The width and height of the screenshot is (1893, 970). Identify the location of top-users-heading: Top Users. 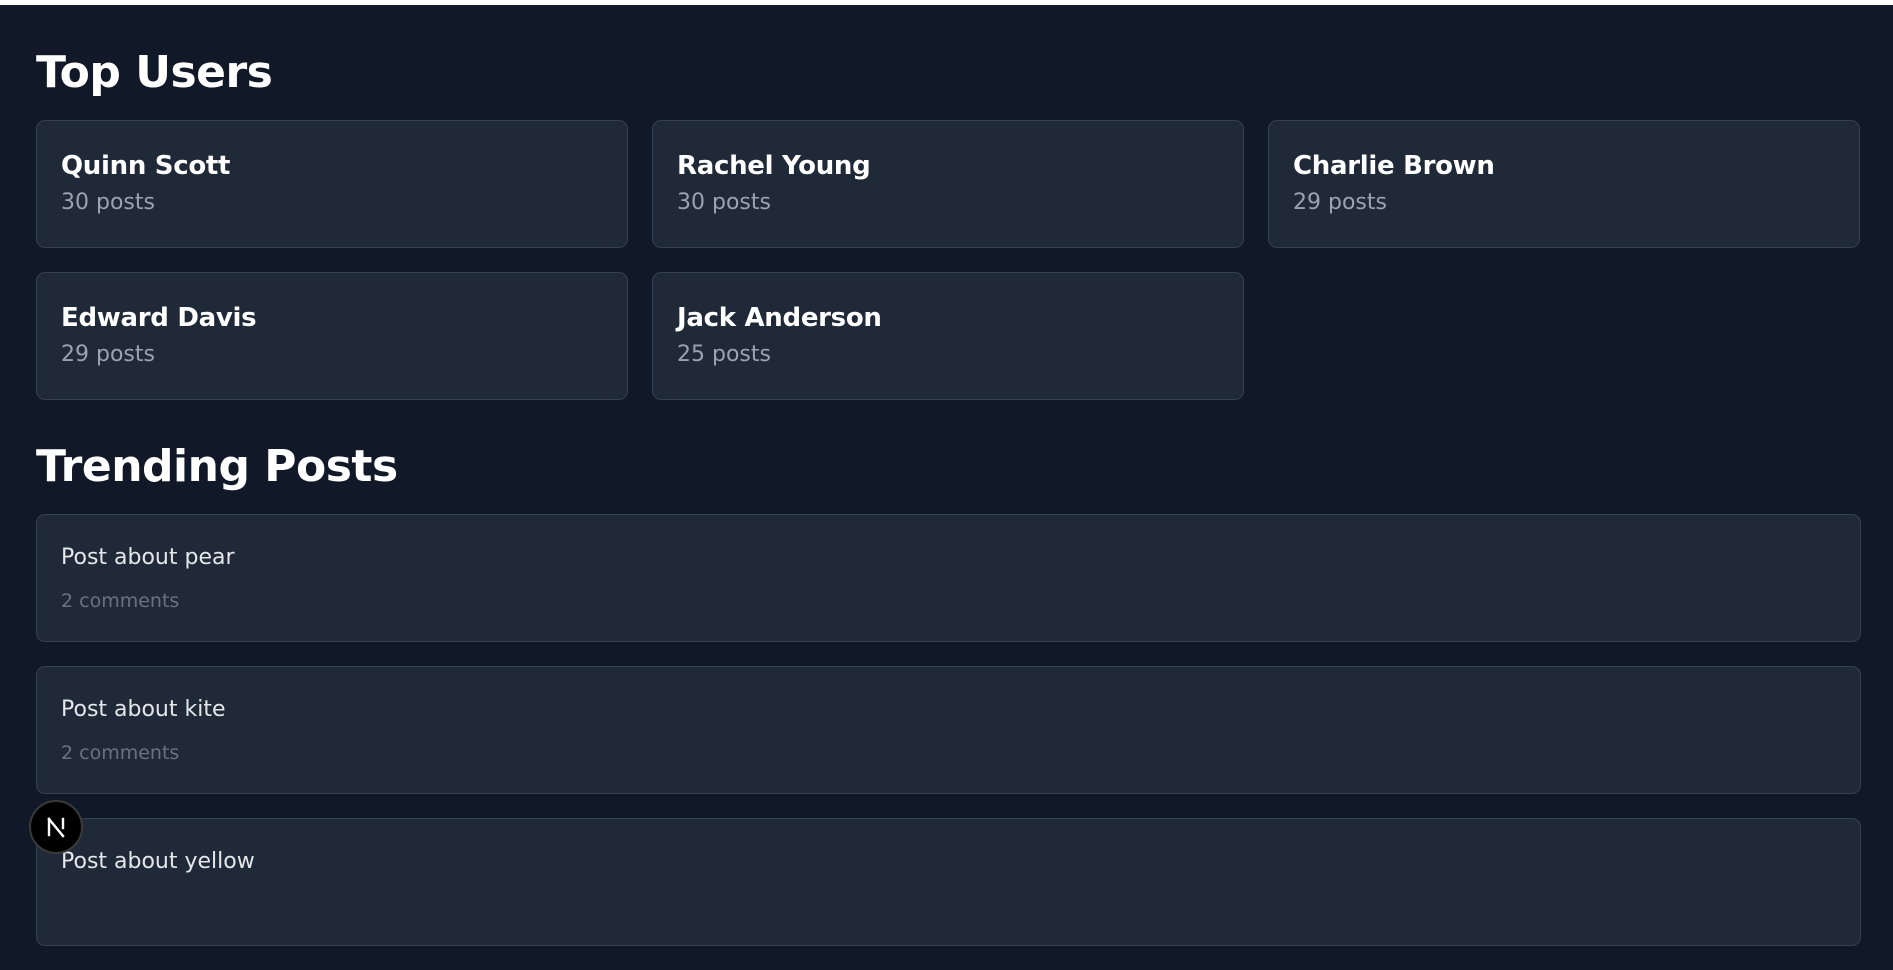
(154, 72).